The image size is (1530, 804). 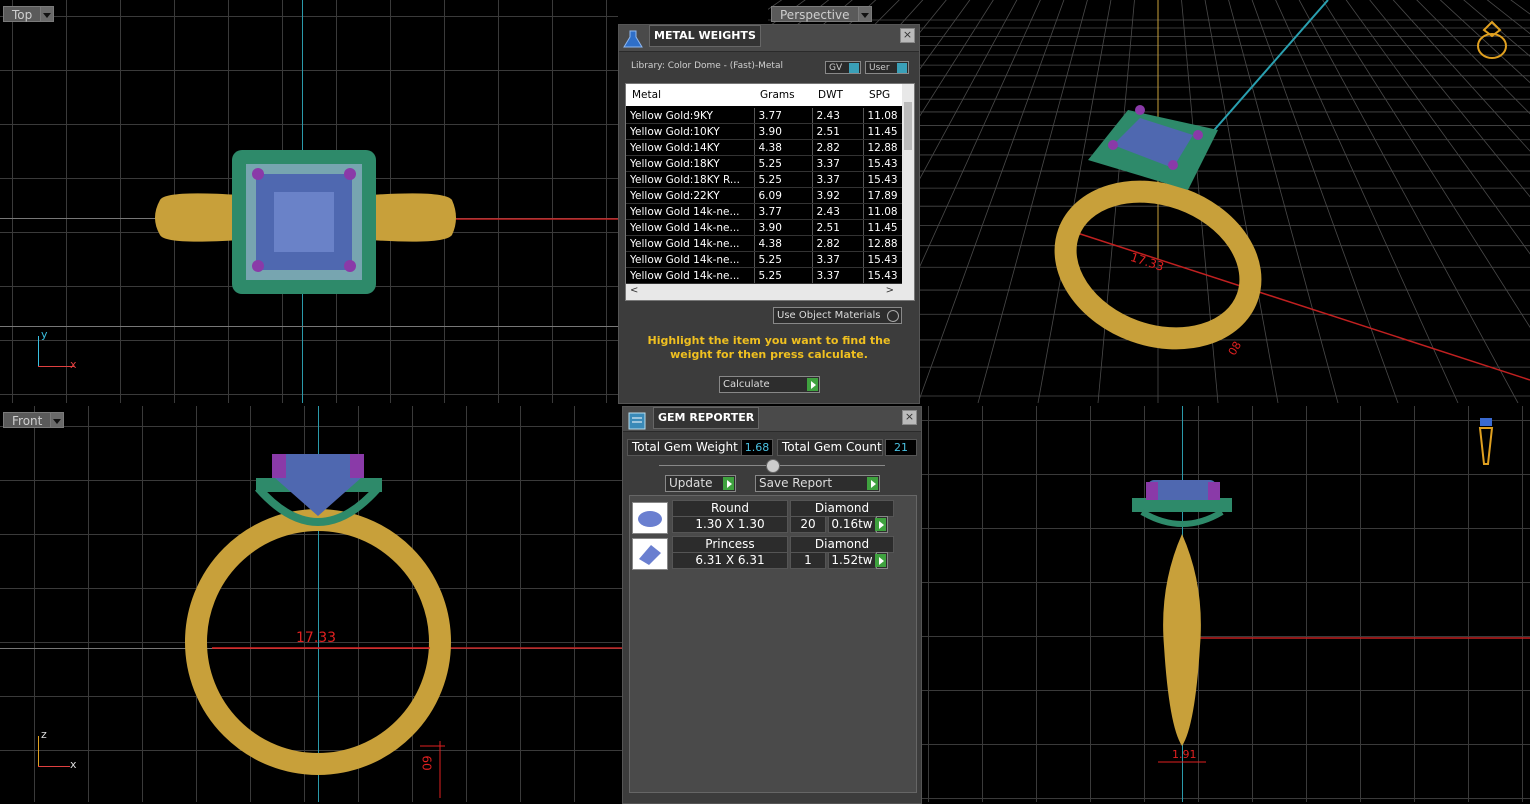 What do you see at coordinates (427, 763) in the screenshot?
I see `dimension-label: 09` at bounding box center [427, 763].